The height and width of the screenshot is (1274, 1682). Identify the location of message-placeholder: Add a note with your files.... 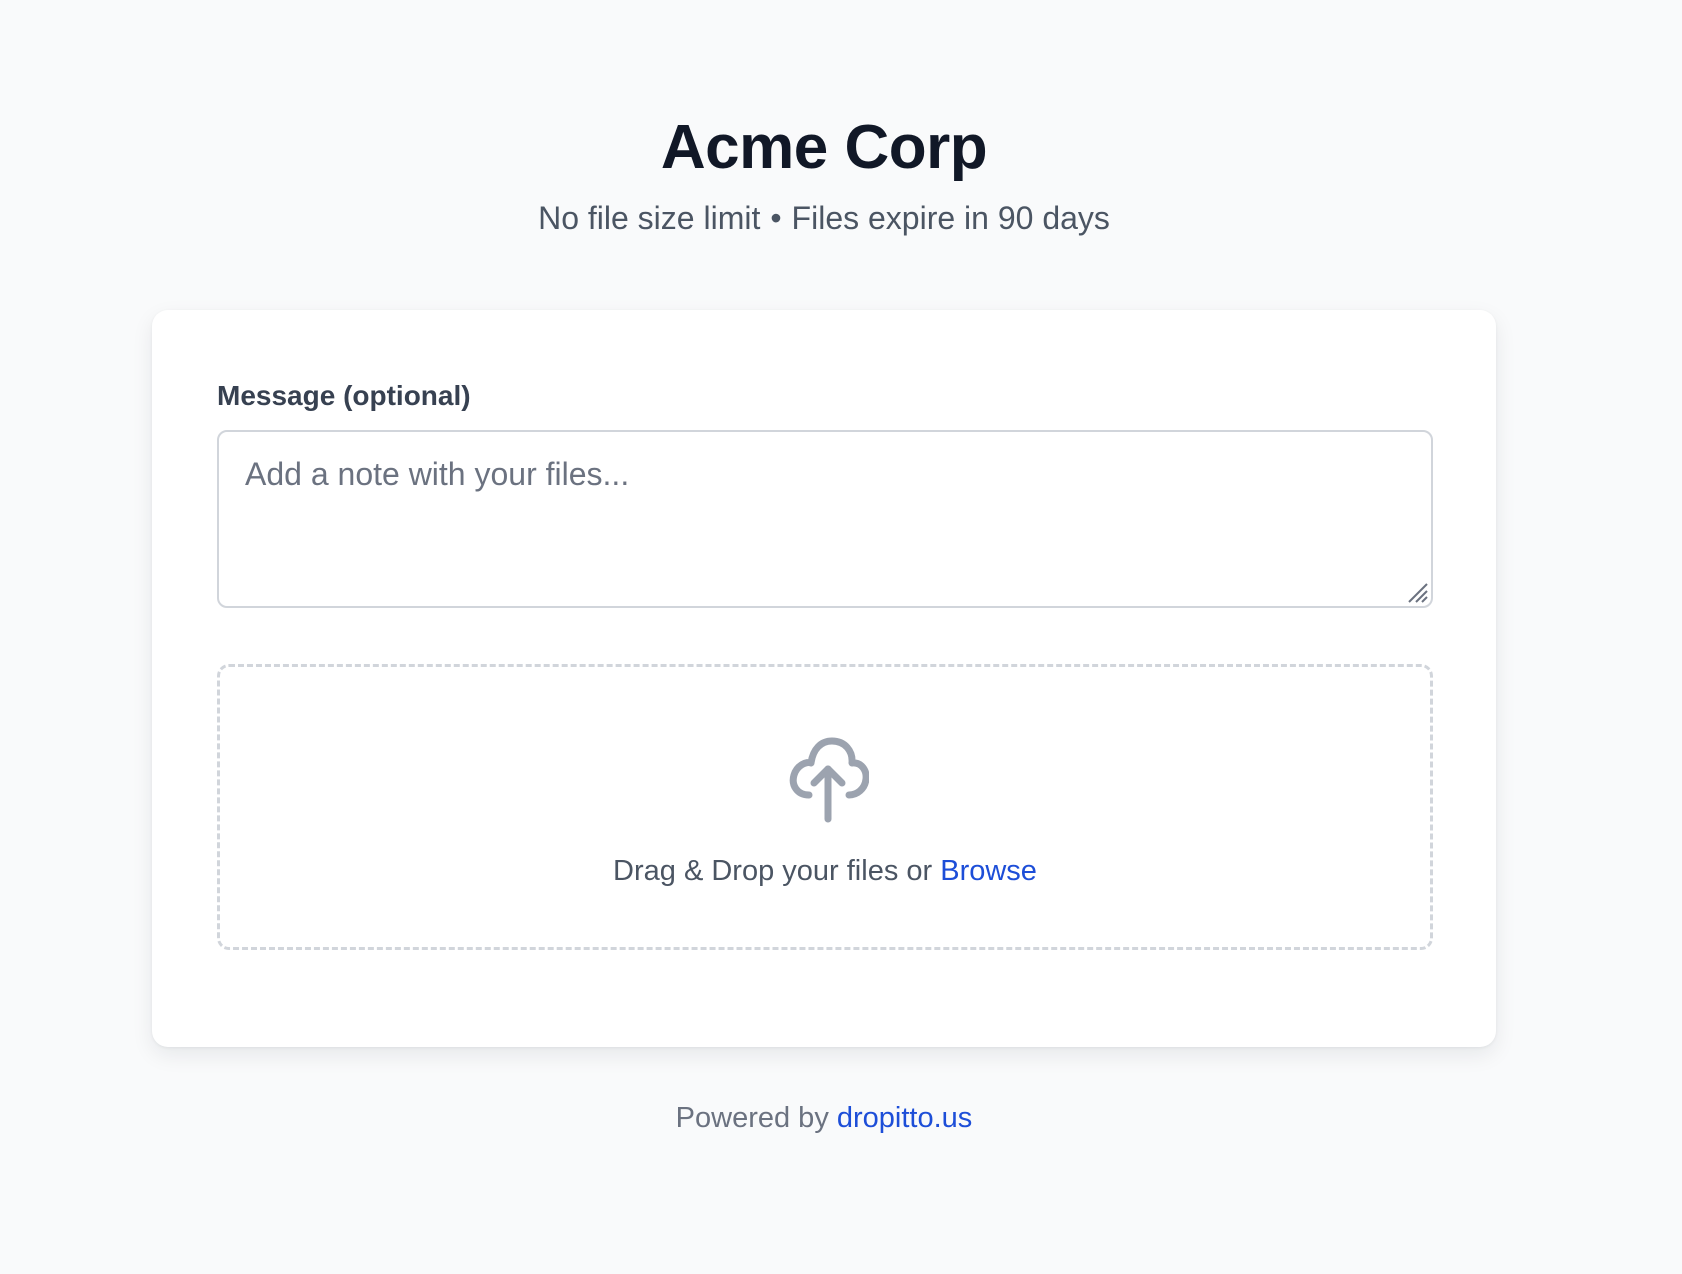
(437, 474).